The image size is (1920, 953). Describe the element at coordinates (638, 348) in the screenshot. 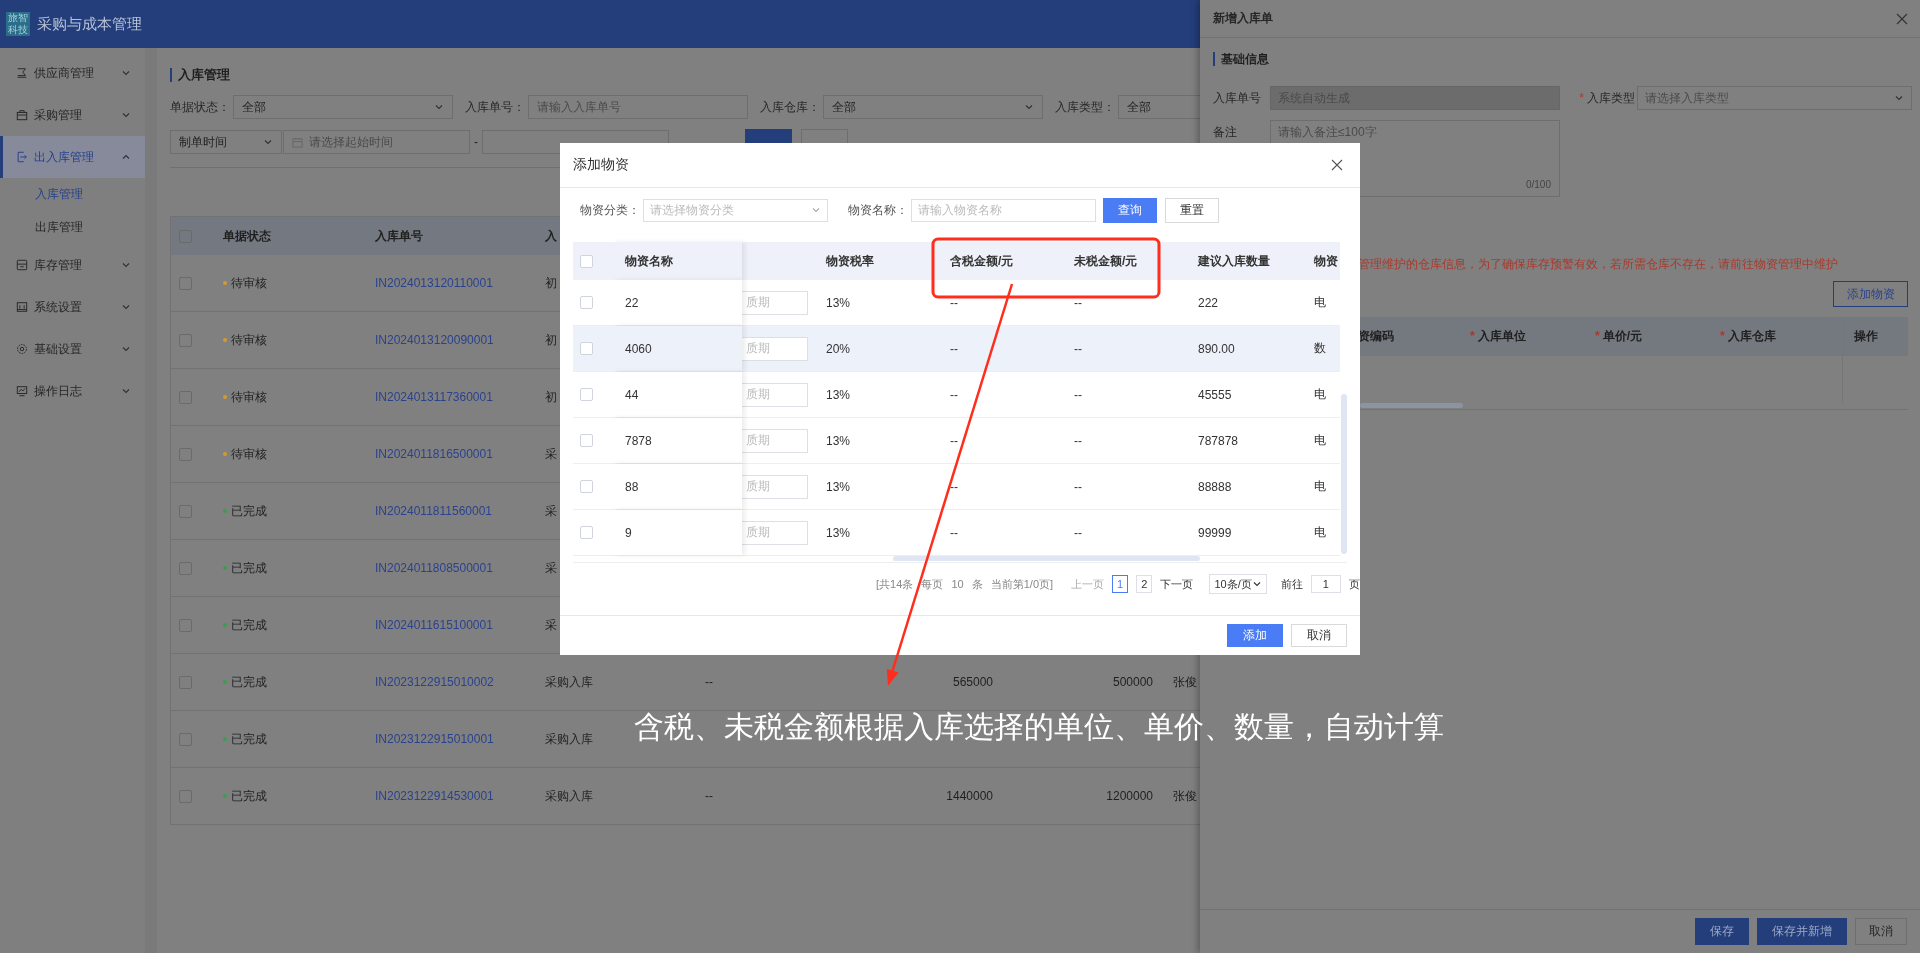

I see `table-cell: 4060` at that location.